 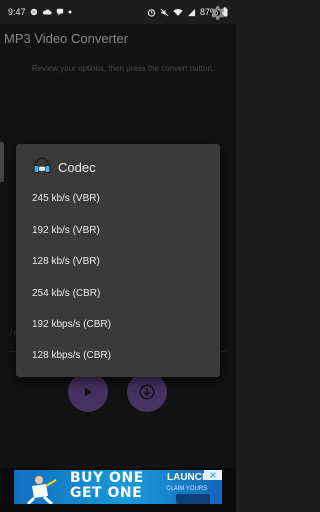 I want to click on signal-icon, so click(x=191, y=12).